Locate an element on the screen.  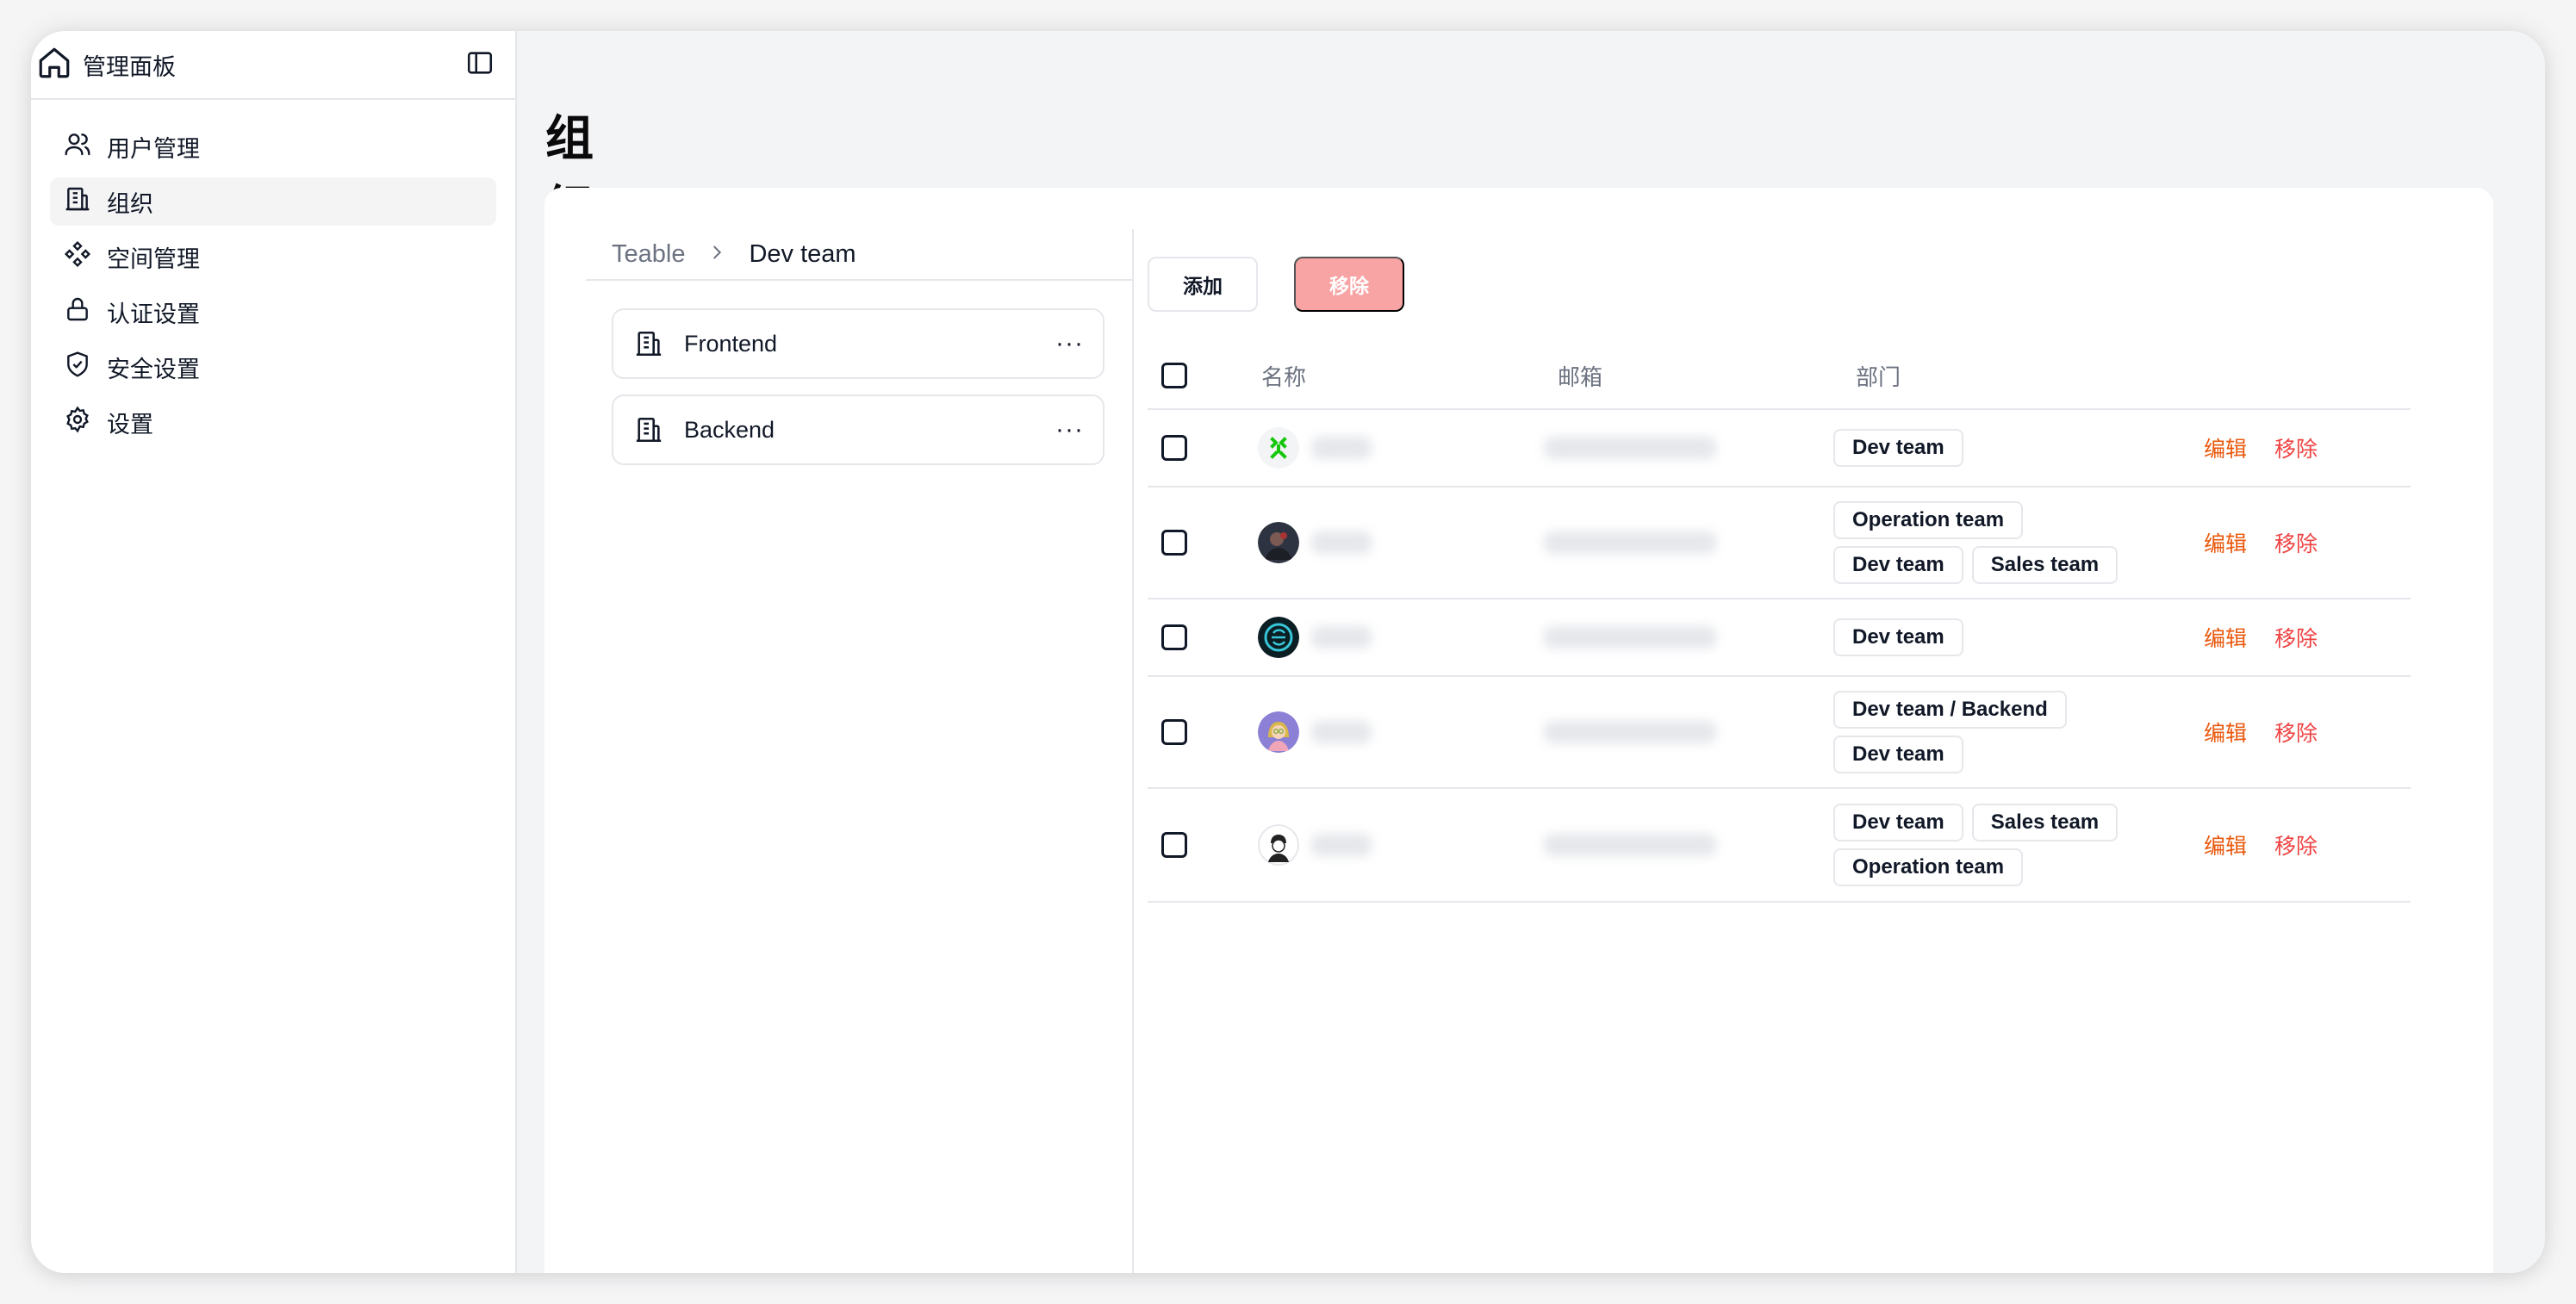
home-icon is located at coordinates (54, 65).